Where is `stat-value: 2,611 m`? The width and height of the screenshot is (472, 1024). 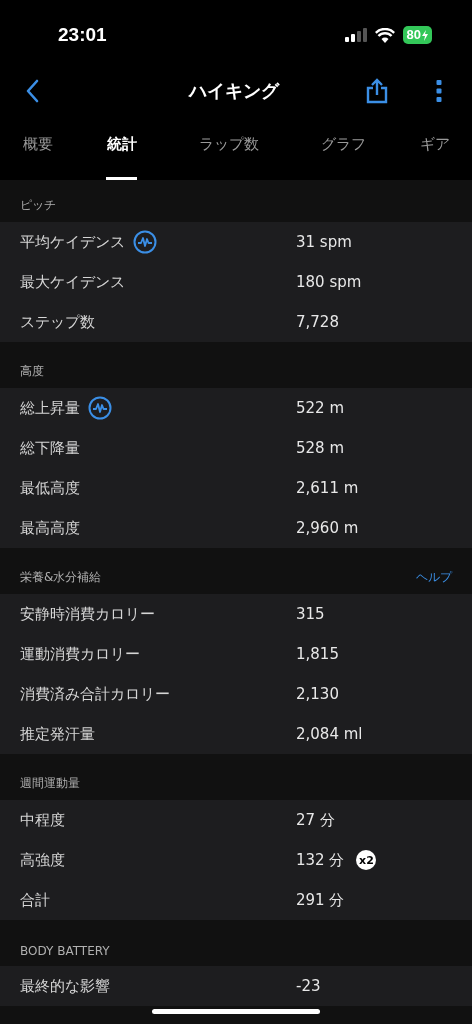 stat-value: 2,611 m is located at coordinates (327, 488).